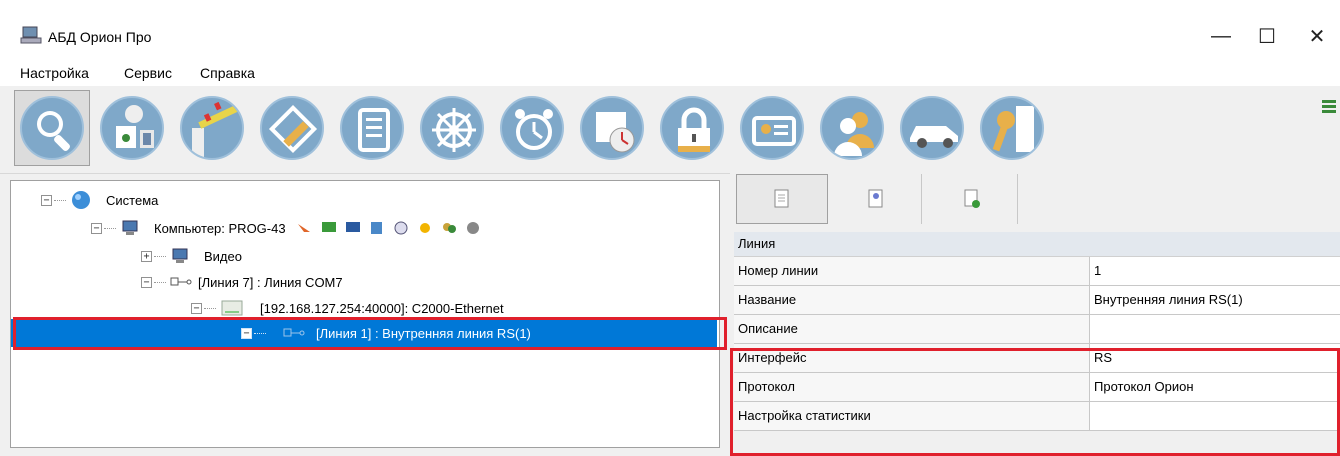 Image resolution: width=1340 pixels, height=456 pixels. I want to click on property-row-line-number: Номер линии 1, so click(1037, 271).